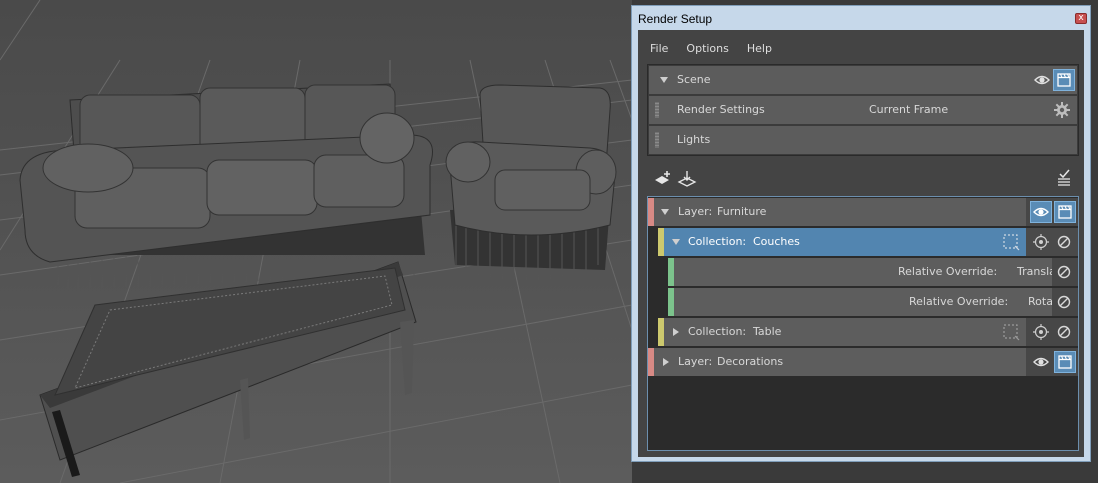  What do you see at coordinates (694, 139) in the screenshot?
I see `lights-label: Lights` at bounding box center [694, 139].